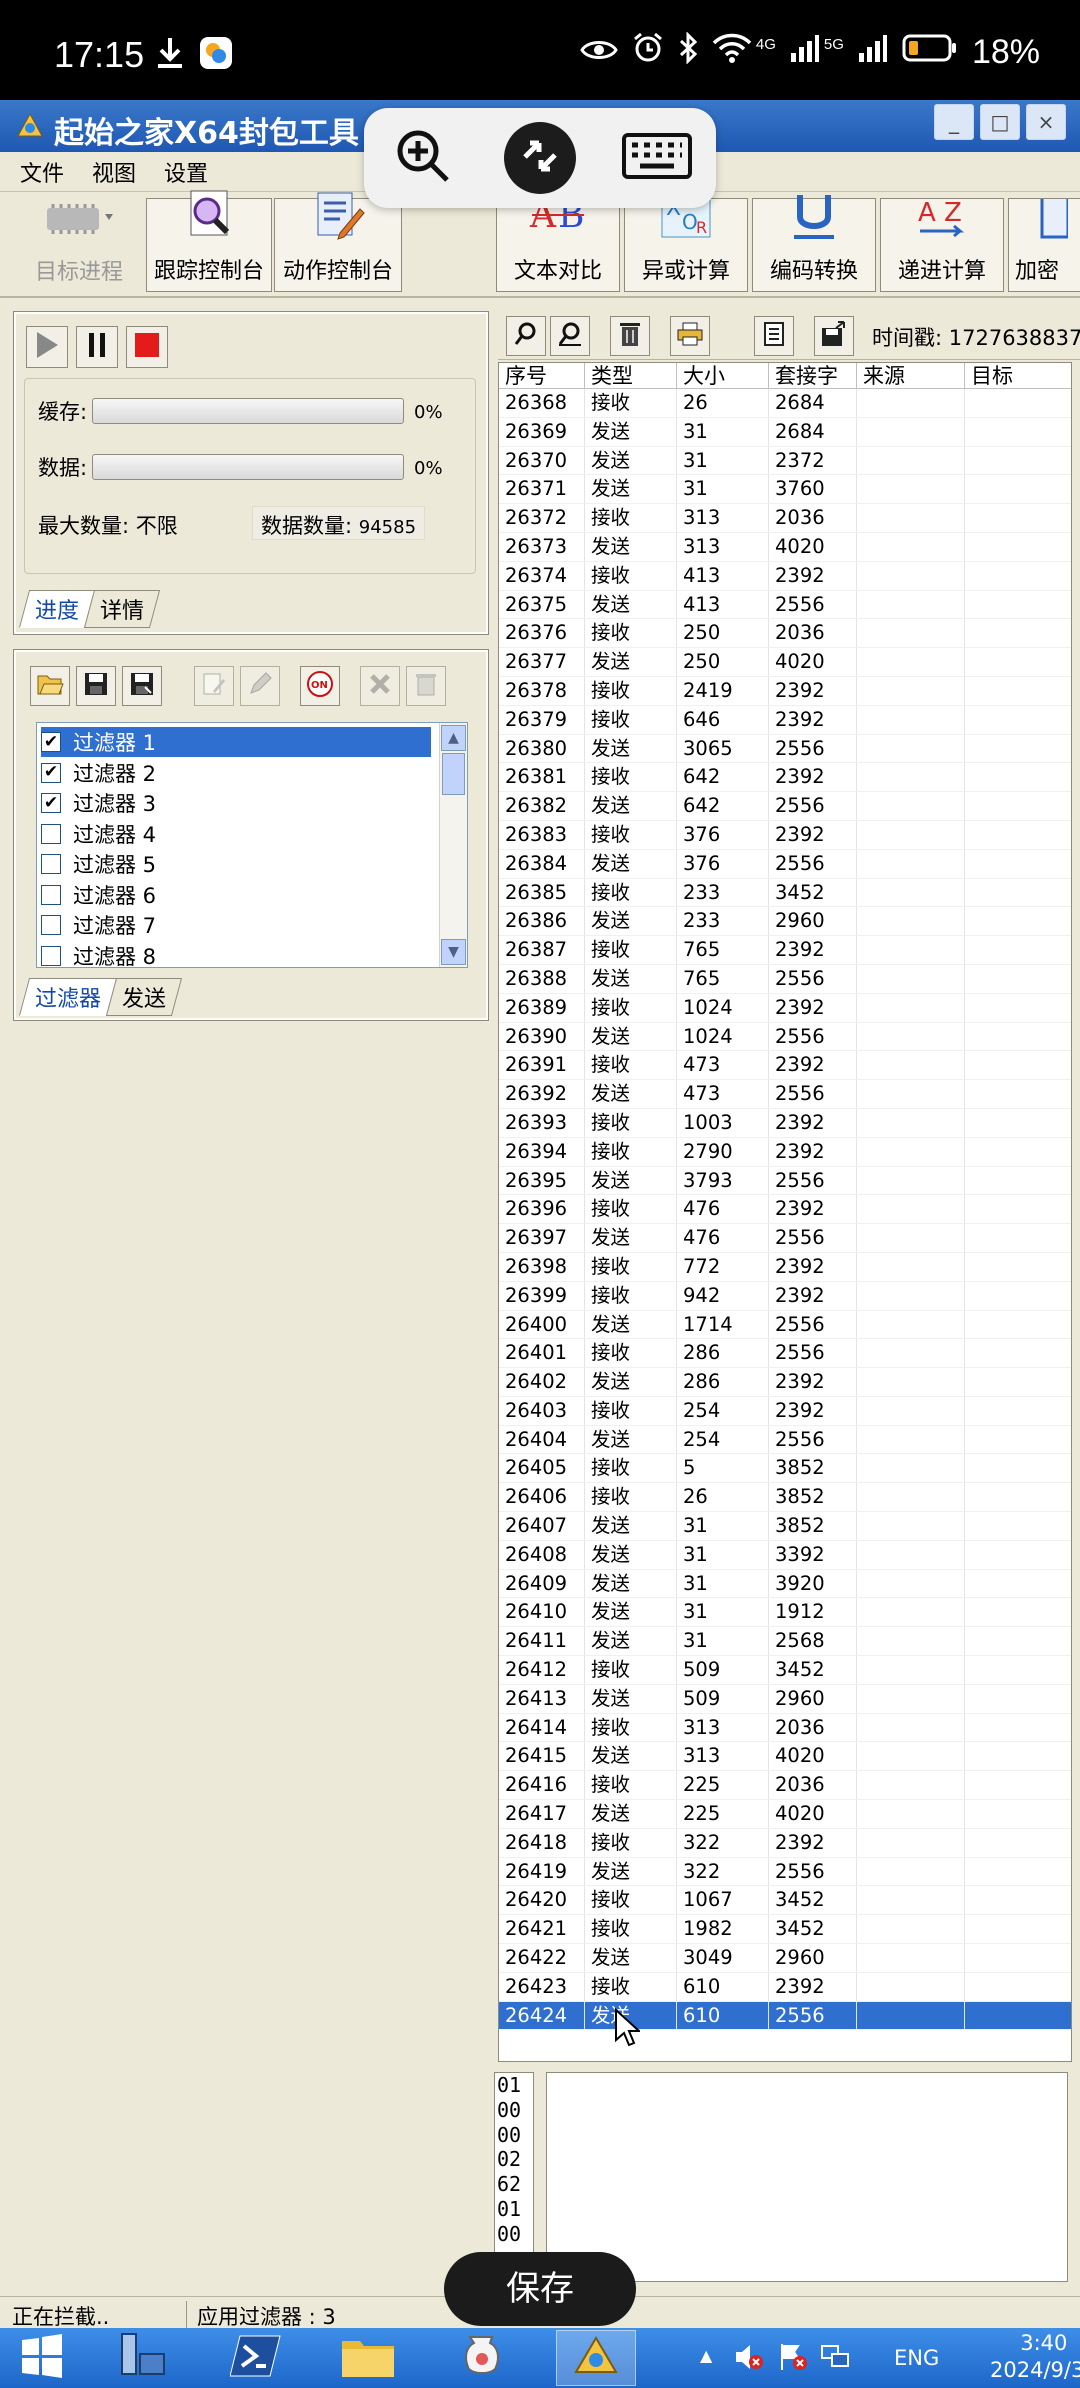  What do you see at coordinates (785, 1670) in the screenshot?
I see `table-row: 26412 接收 509 3452` at bounding box center [785, 1670].